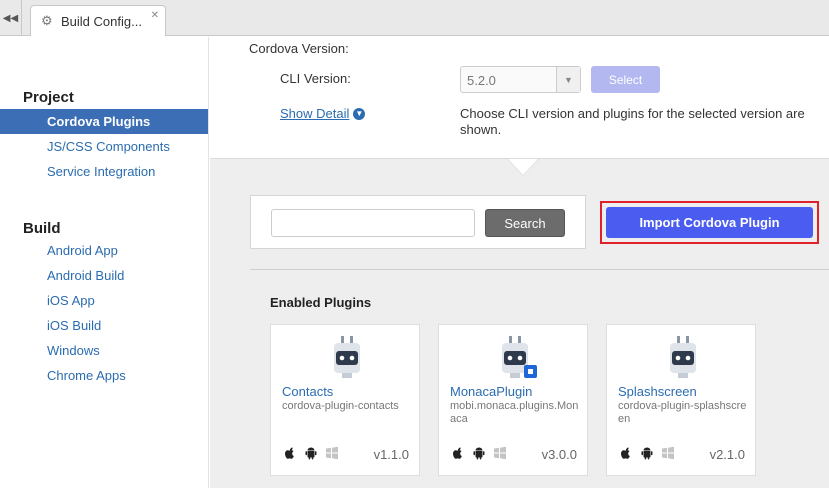  Describe the element at coordinates (104, 121) in the screenshot. I see `sidebar-item-cordova-plugins: Cordova Plugins` at that location.